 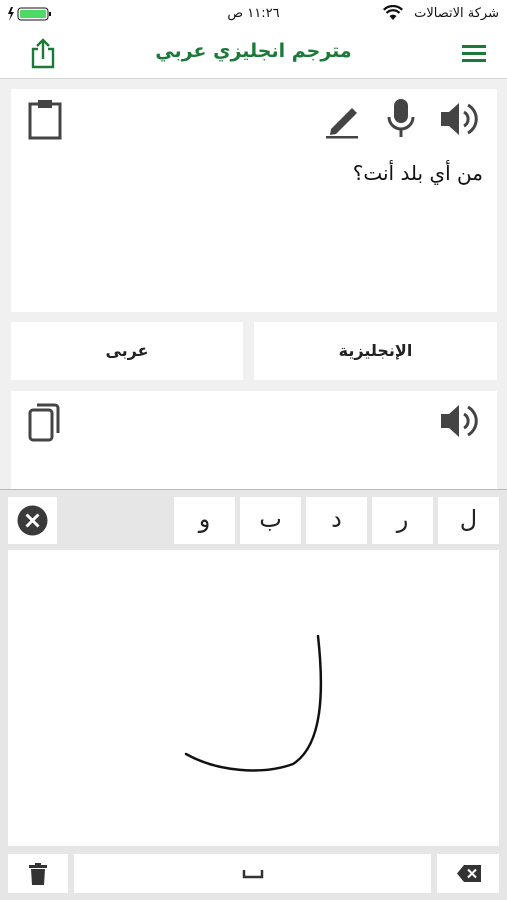 I want to click on status-time: ١١:٢٦ ص, so click(x=253, y=13).